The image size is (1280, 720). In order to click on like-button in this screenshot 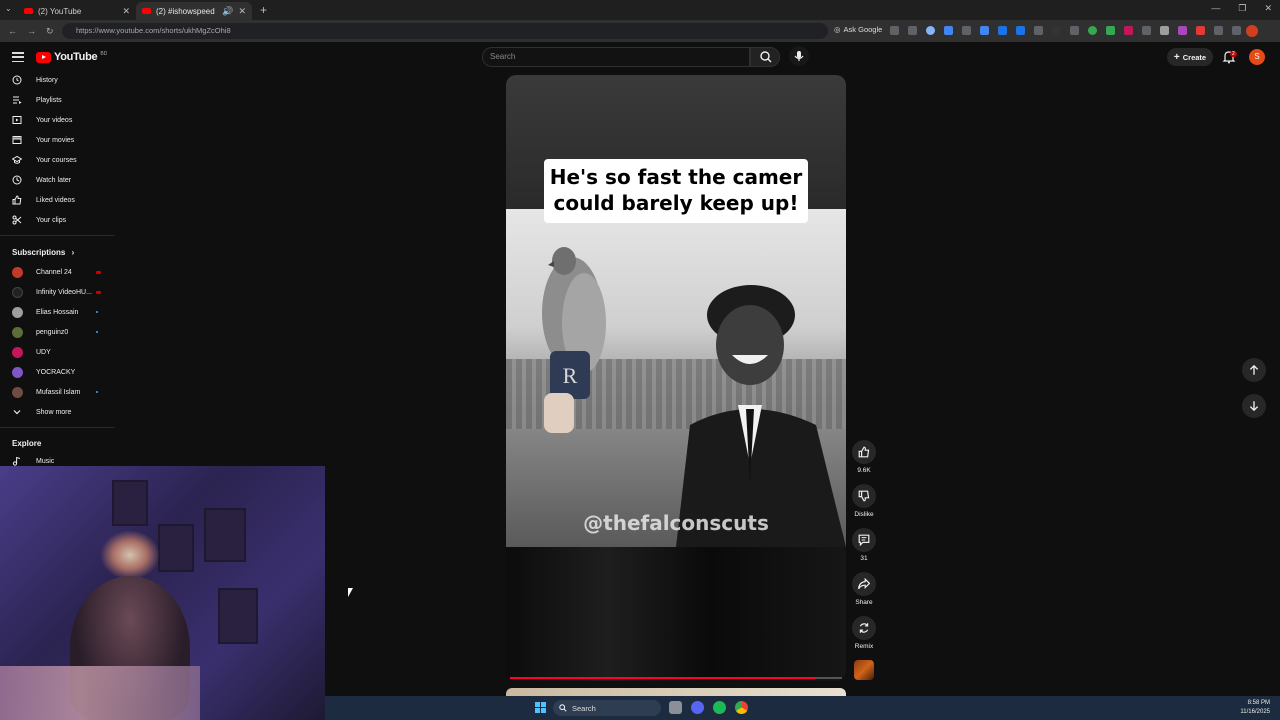, I will do `click(864, 452)`.